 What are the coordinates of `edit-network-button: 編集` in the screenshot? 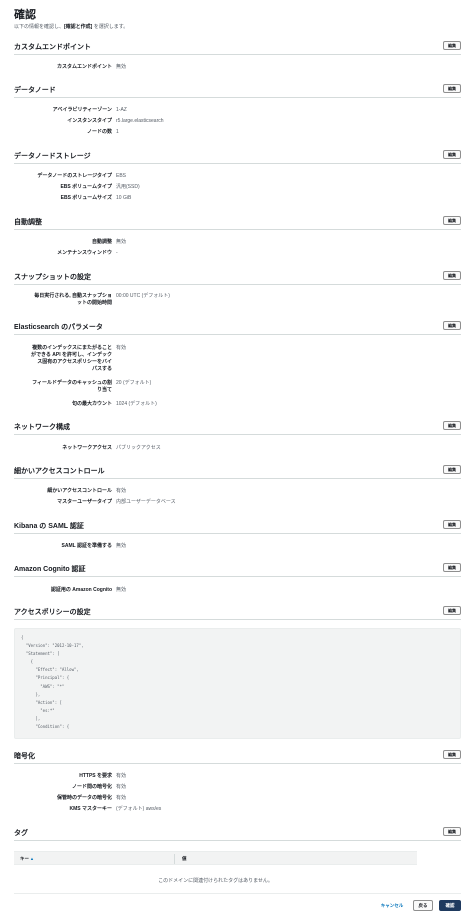 It's located at (452, 425).